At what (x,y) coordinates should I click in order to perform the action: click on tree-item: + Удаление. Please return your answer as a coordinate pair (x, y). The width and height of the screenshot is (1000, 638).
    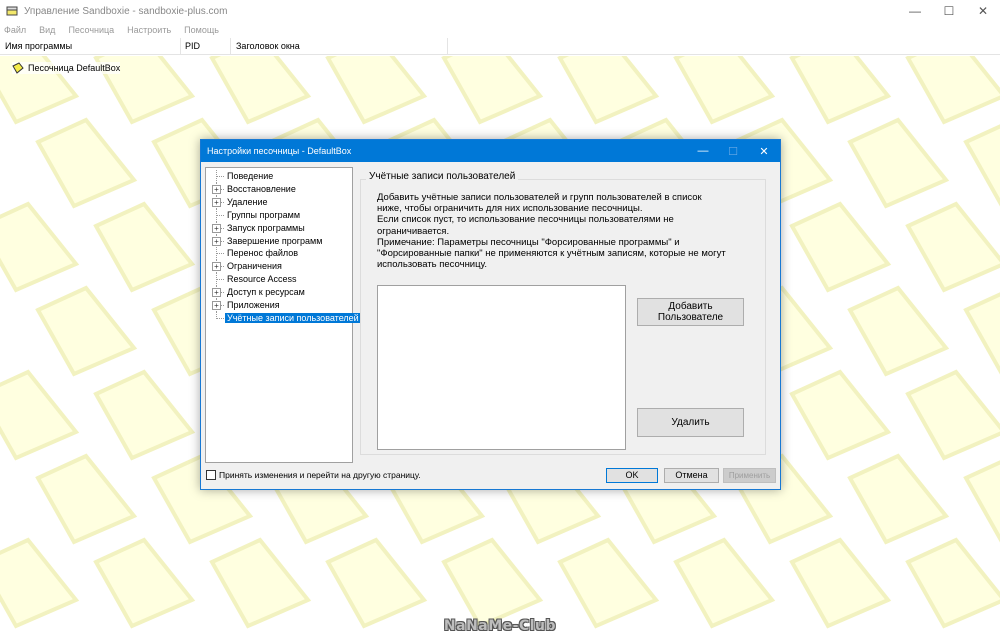
    Looking at the image, I should click on (279, 202).